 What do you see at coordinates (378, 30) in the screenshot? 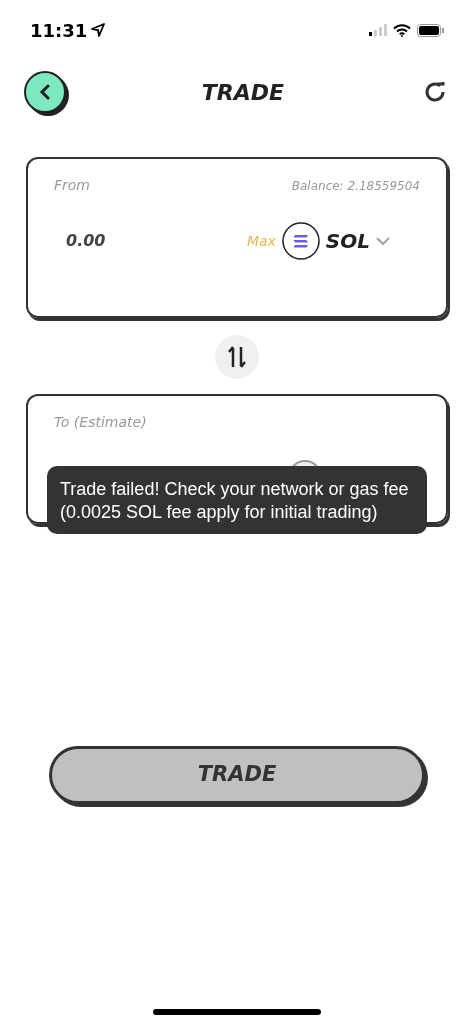
I see `signal-icon` at bounding box center [378, 30].